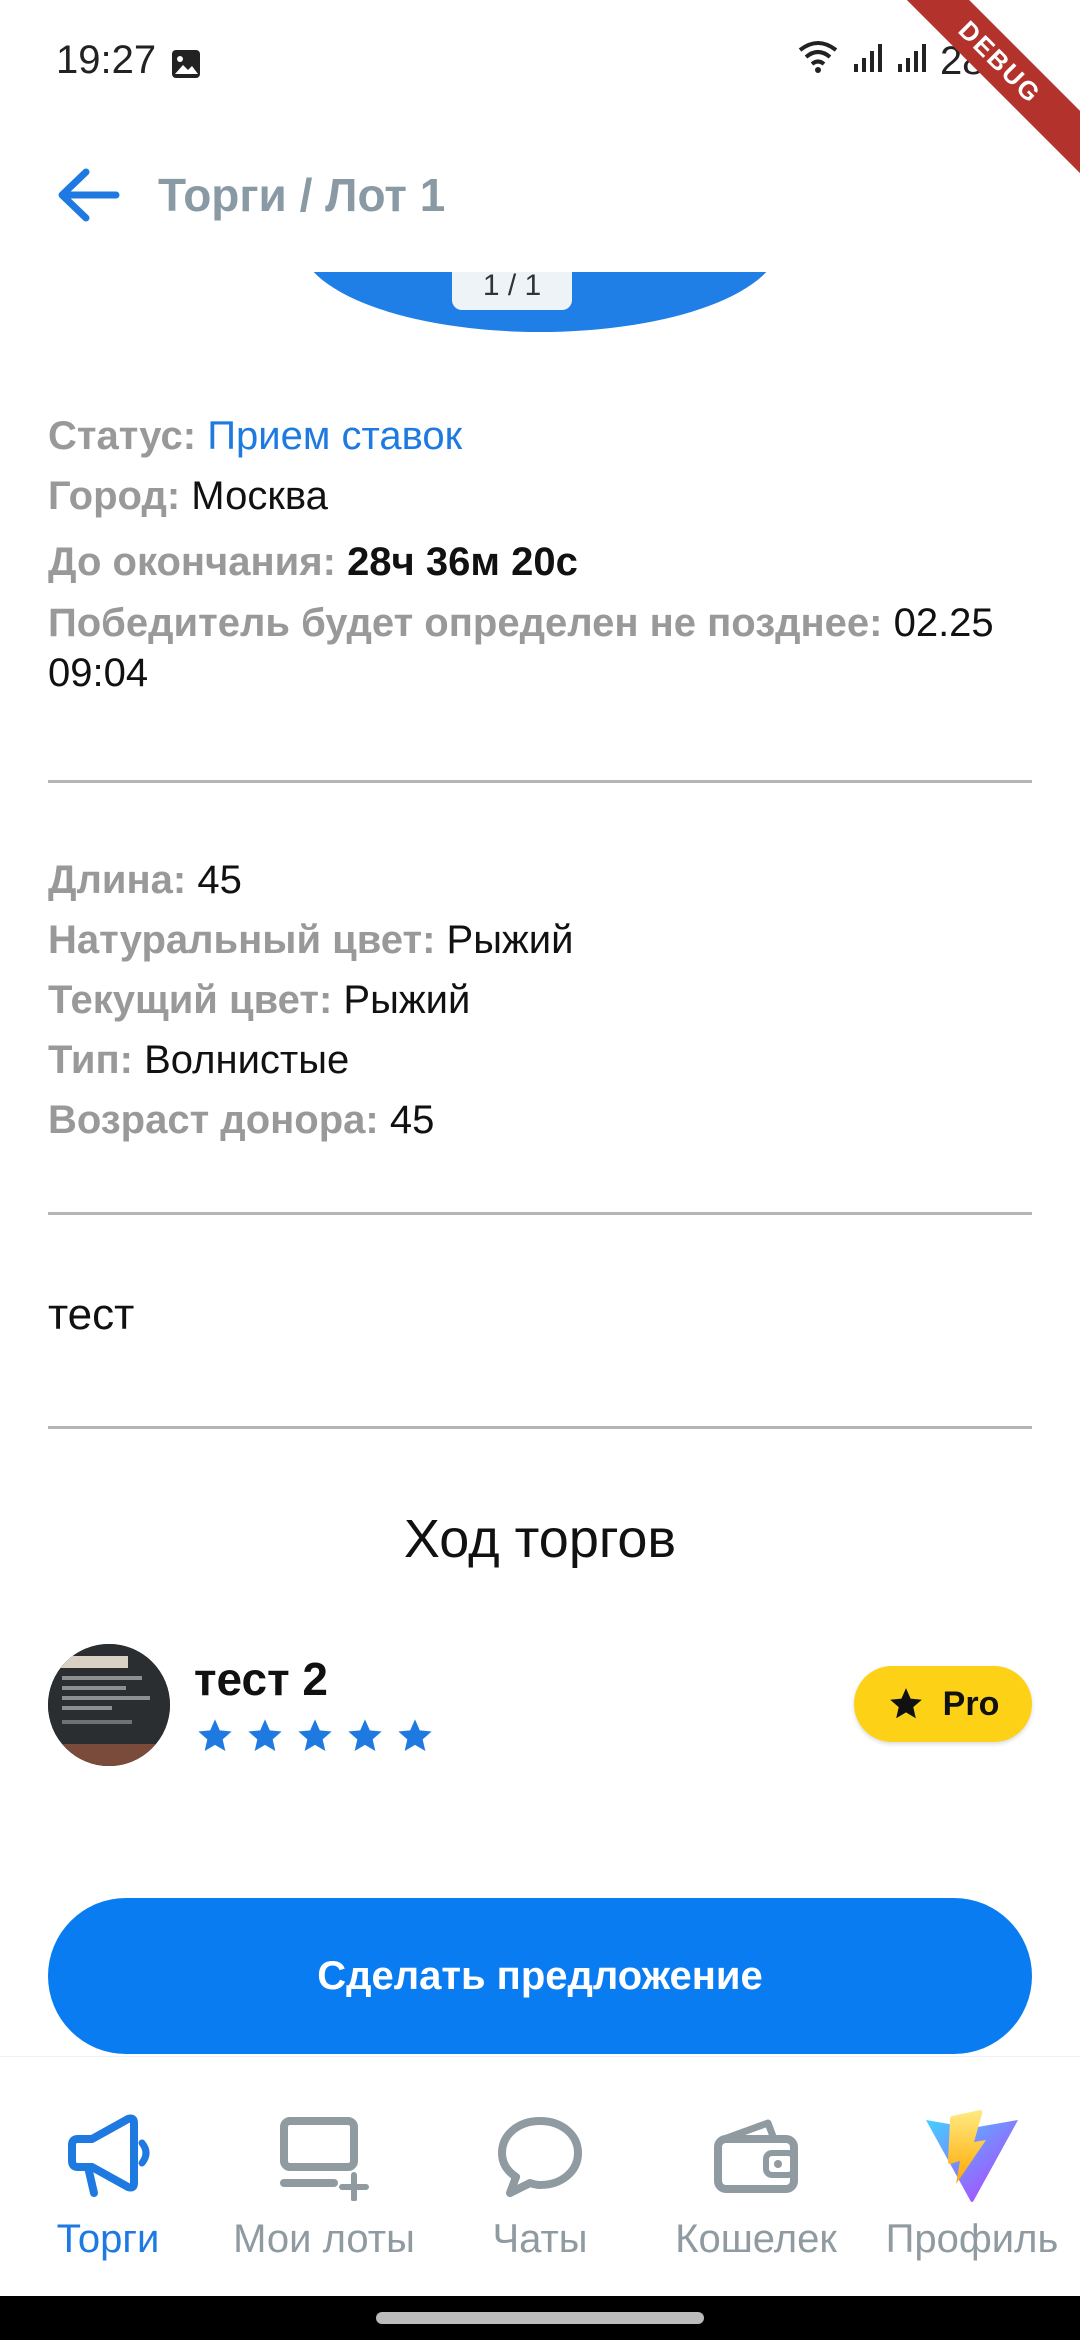  What do you see at coordinates (108, 2156) in the screenshot?
I see `megaphone-icon` at bounding box center [108, 2156].